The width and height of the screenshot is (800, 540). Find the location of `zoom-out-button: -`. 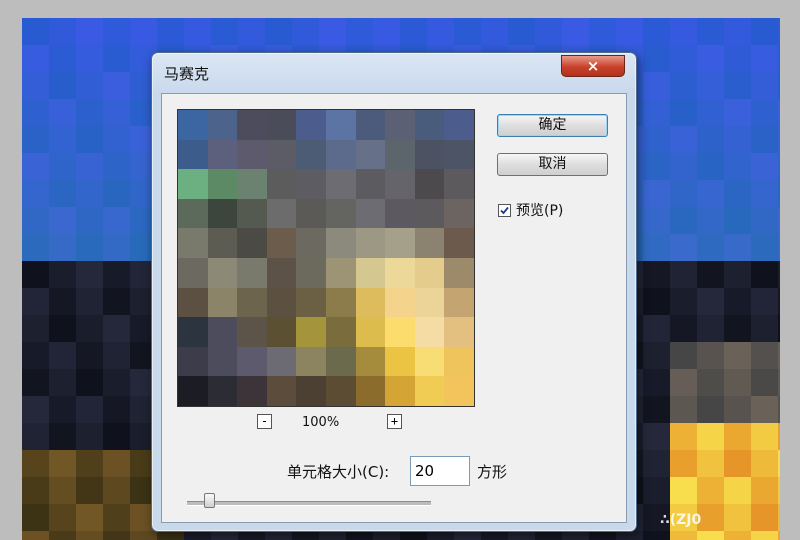

zoom-out-button: - is located at coordinates (264, 421).